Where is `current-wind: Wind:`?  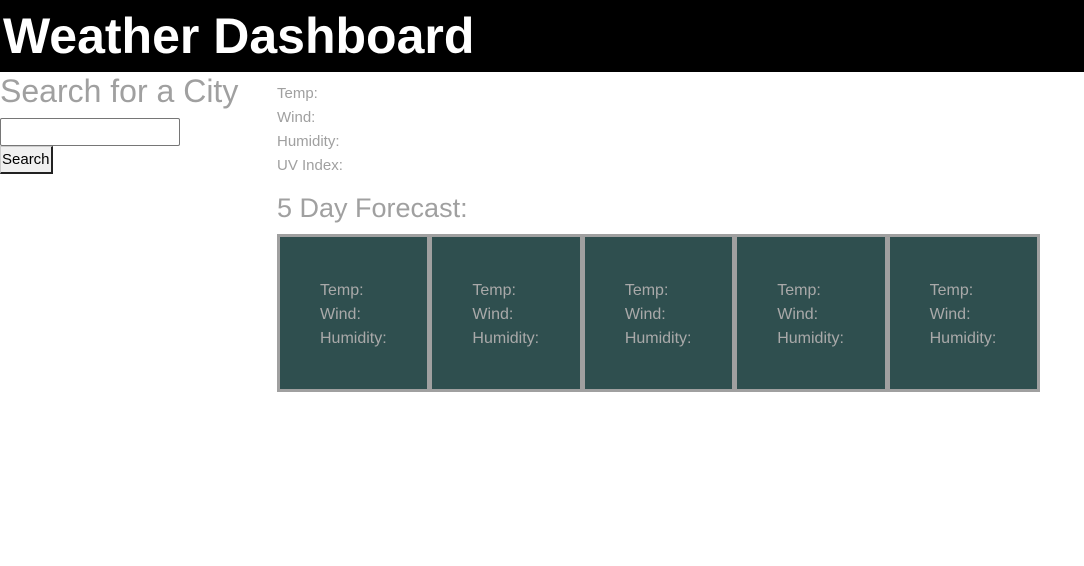 current-wind: Wind: is located at coordinates (296, 117).